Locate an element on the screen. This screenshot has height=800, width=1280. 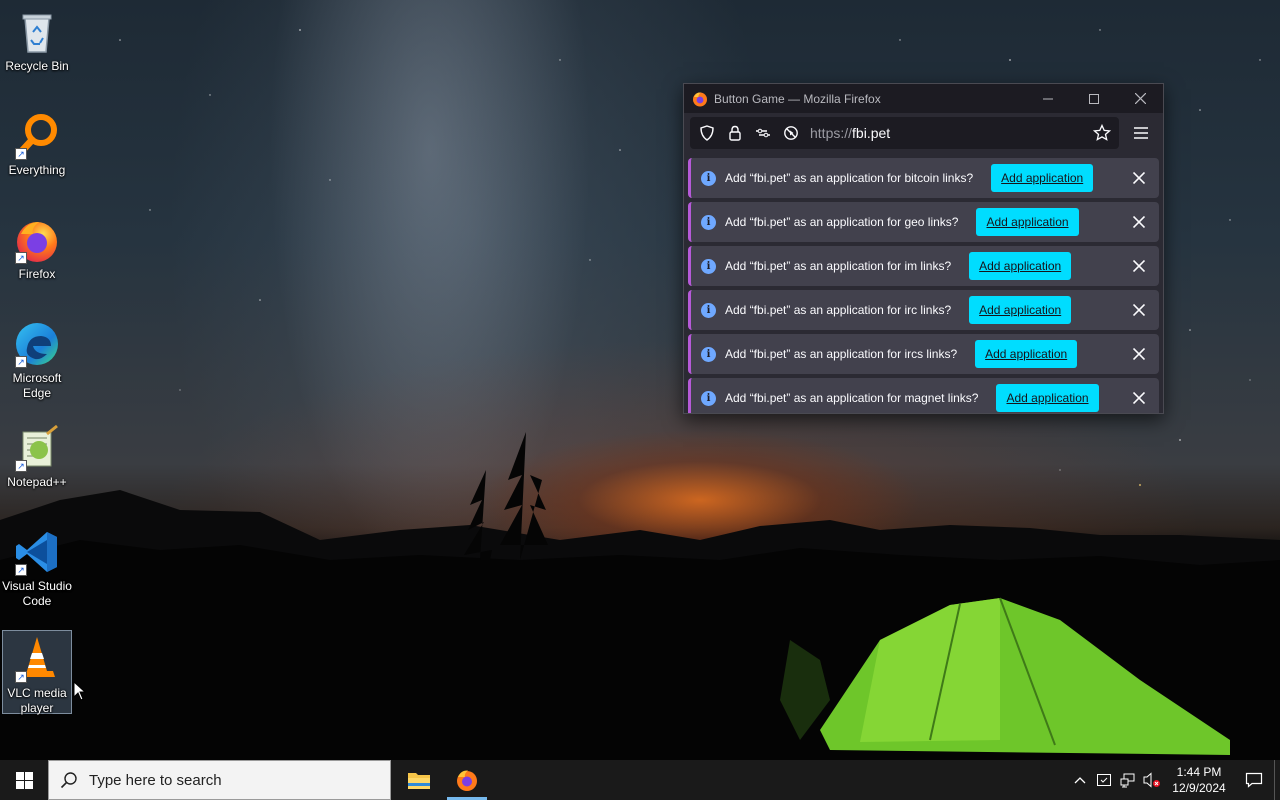
desktop-icon-label: Notepad++ is located at coordinates (37, 482).